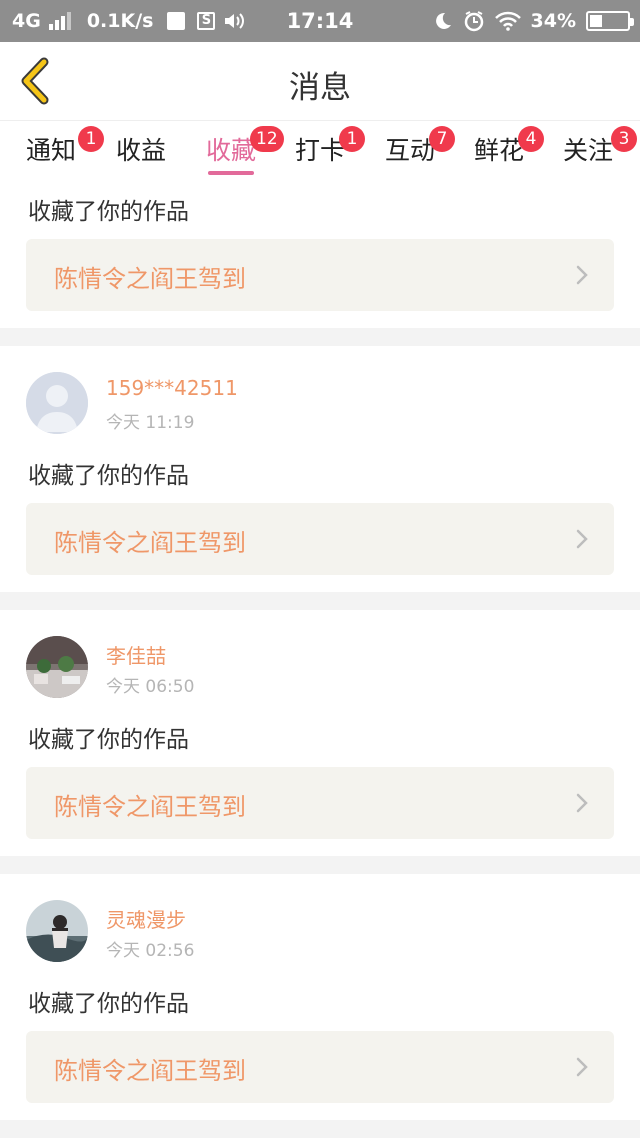  Describe the element at coordinates (410, 150) in the screenshot. I see `tab-label: 互动` at that location.